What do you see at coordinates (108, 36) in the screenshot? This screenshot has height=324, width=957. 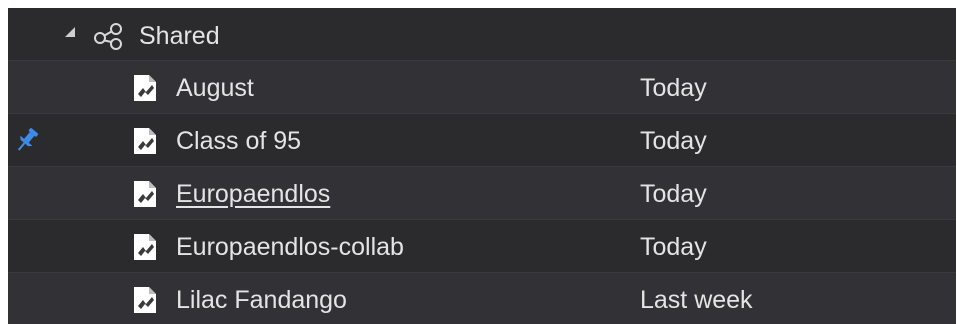 I see `share-icon` at bounding box center [108, 36].